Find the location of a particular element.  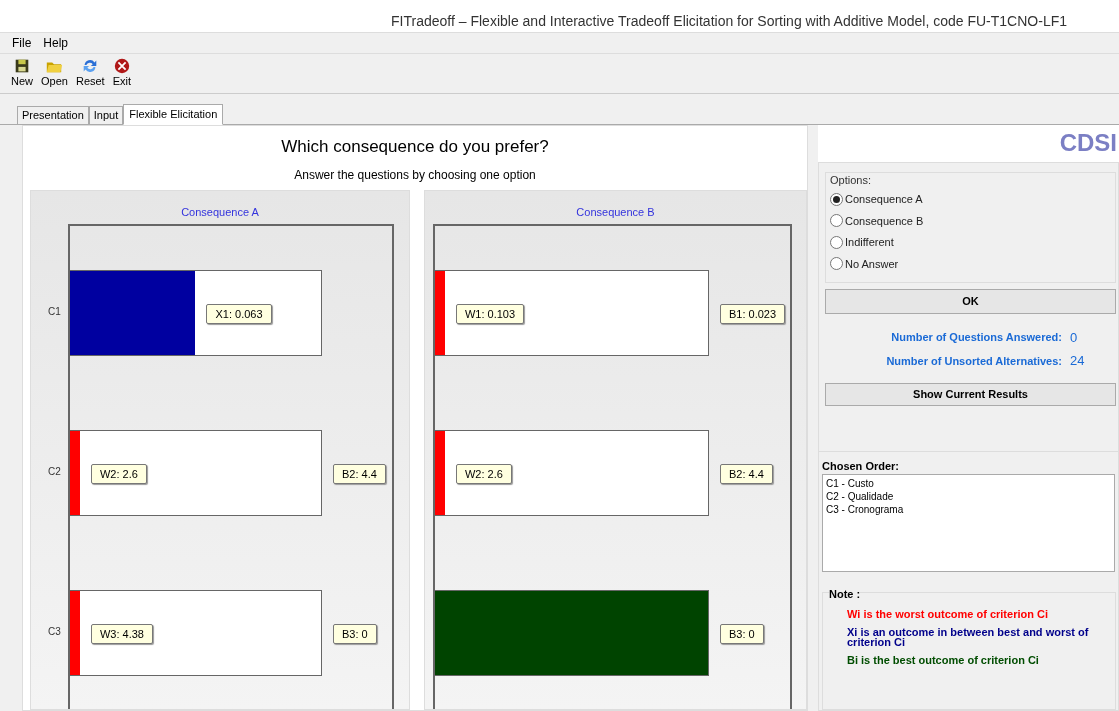

stat-label: Number of Questions Answered: is located at coordinates (976, 337).